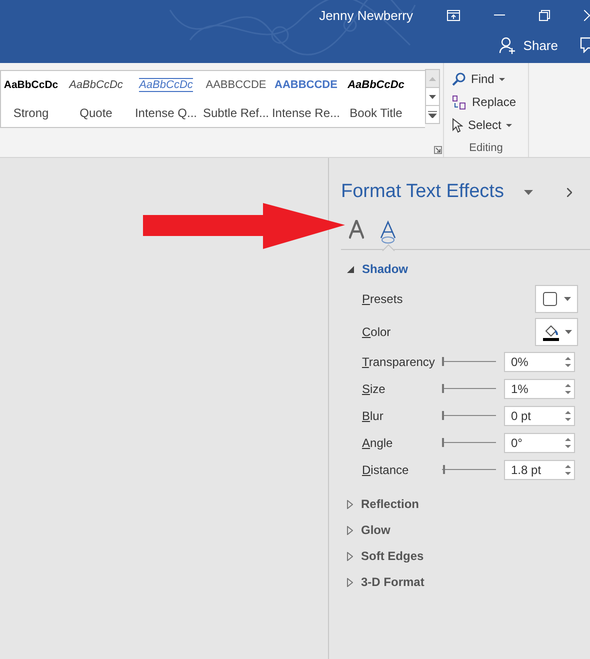  I want to click on dialog-launcher-icon, so click(438, 150).